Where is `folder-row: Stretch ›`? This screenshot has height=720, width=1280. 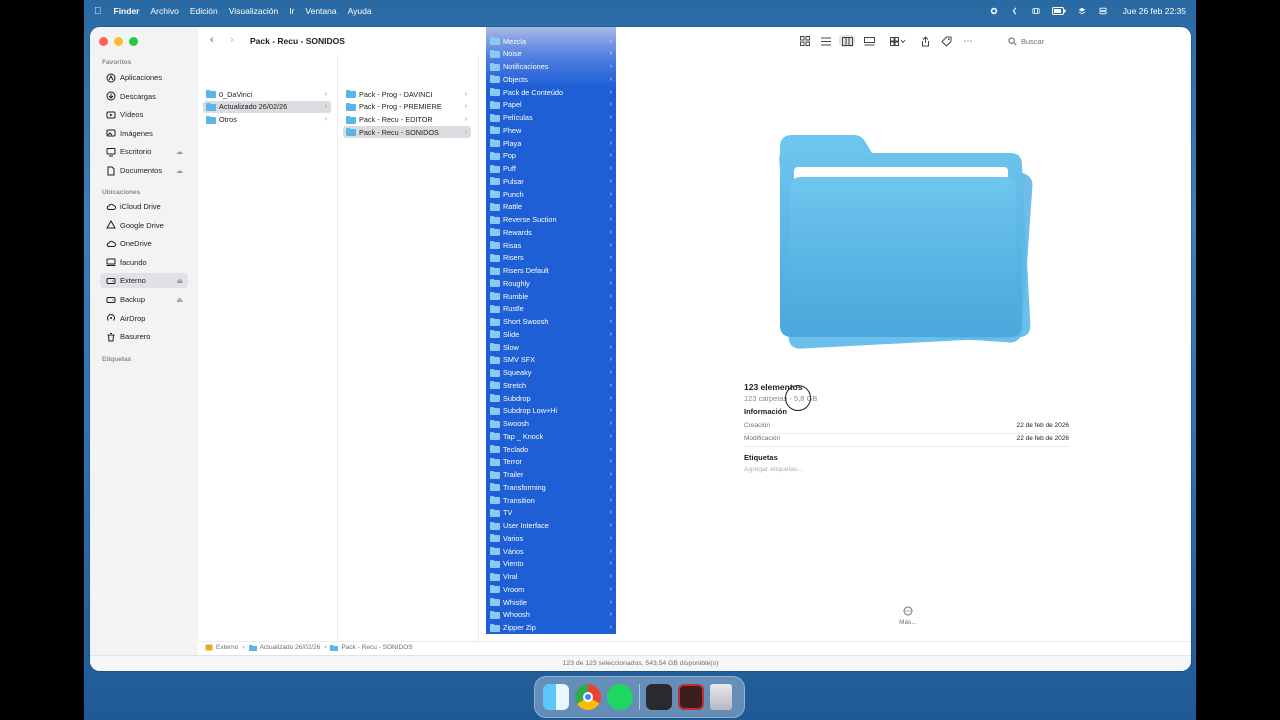
folder-row: Stretch › is located at coordinates (551, 385).